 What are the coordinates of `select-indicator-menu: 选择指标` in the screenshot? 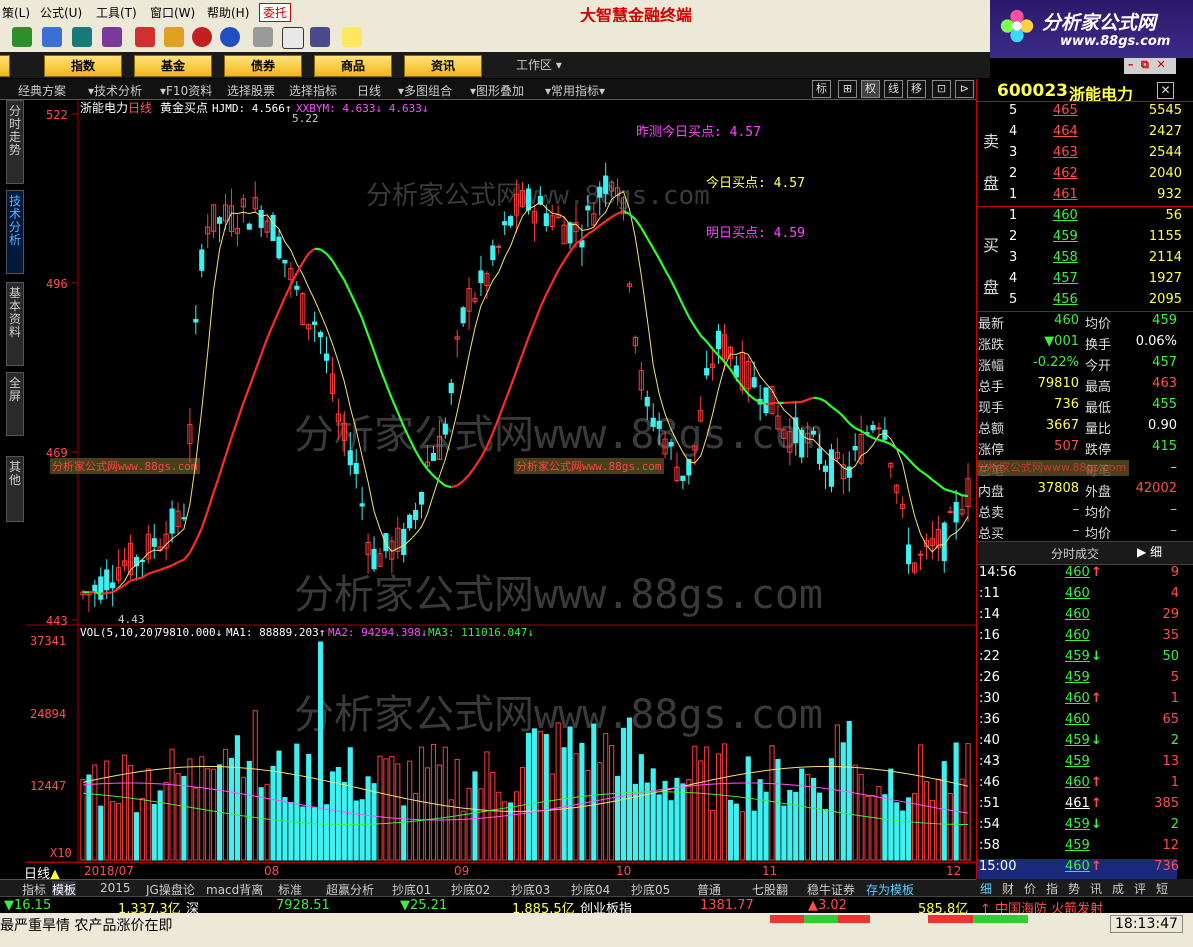 It's located at (313, 90).